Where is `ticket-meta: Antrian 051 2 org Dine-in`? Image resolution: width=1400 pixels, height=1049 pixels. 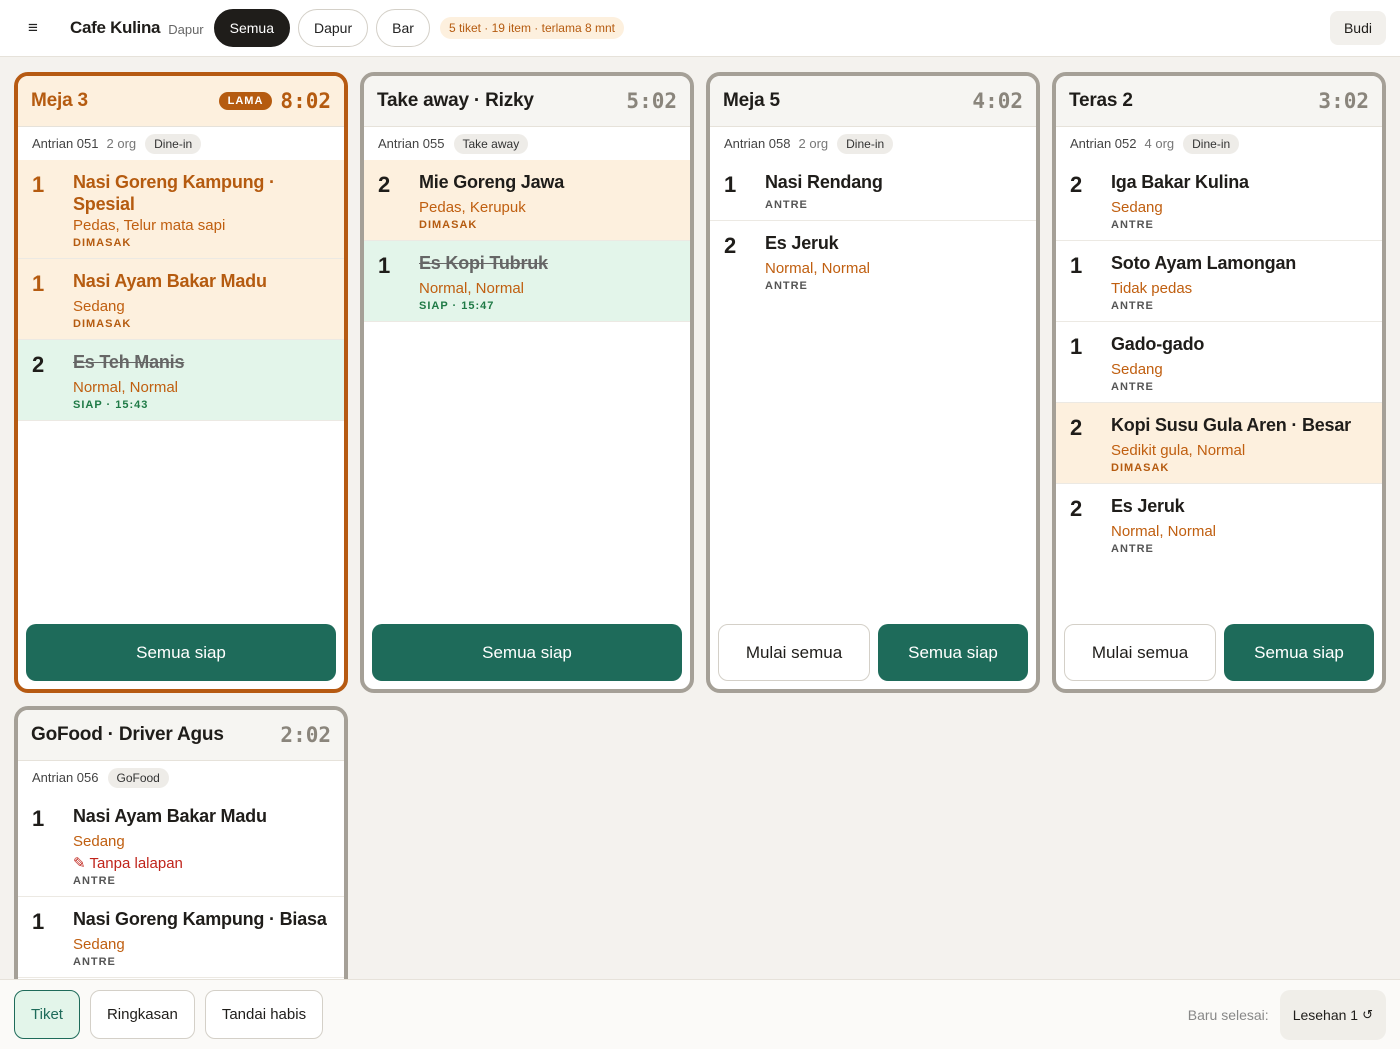 ticket-meta: Antrian 051 2 org Dine-in is located at coordinates (181, 143).